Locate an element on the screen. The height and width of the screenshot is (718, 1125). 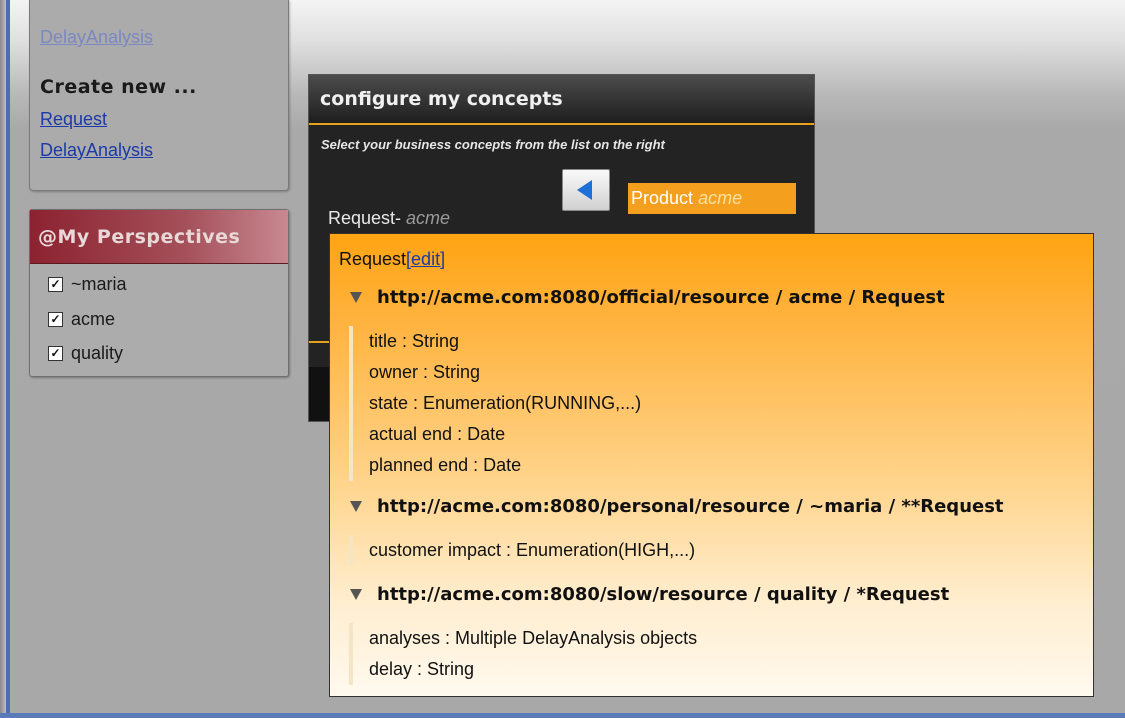
move-left-button is located at coordinates (586, 190).